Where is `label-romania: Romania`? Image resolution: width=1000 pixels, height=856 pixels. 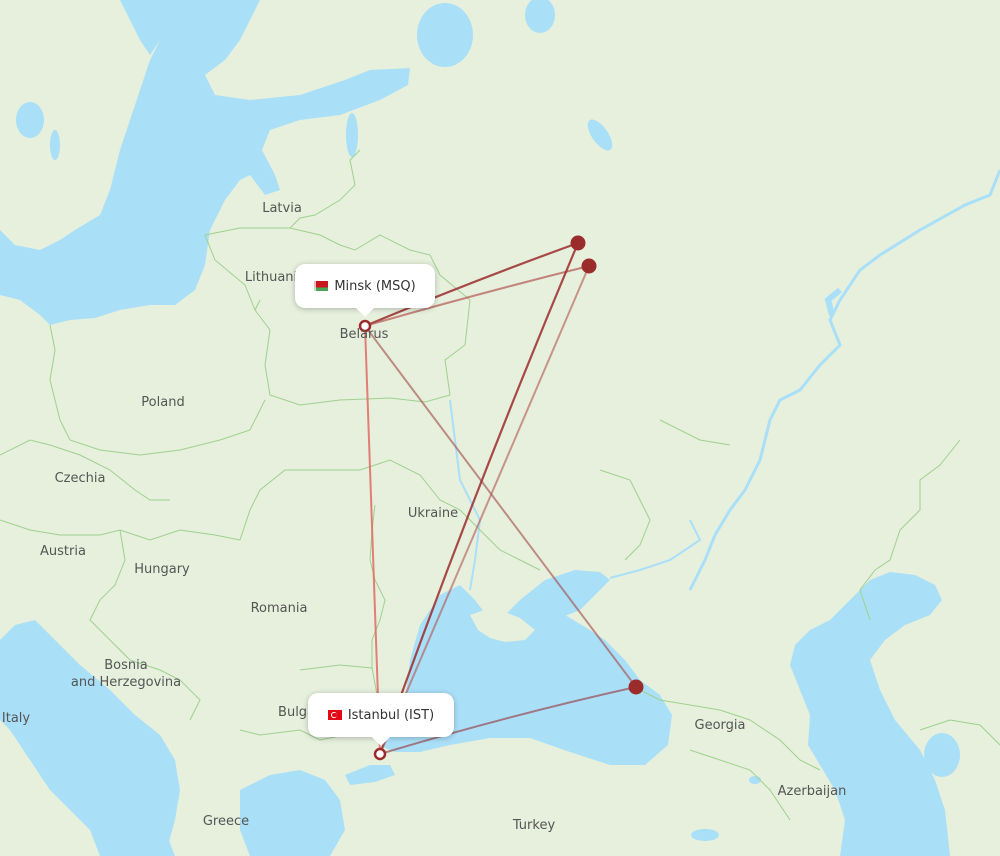 label-romania: Romania is located at coordinates (279, 608).